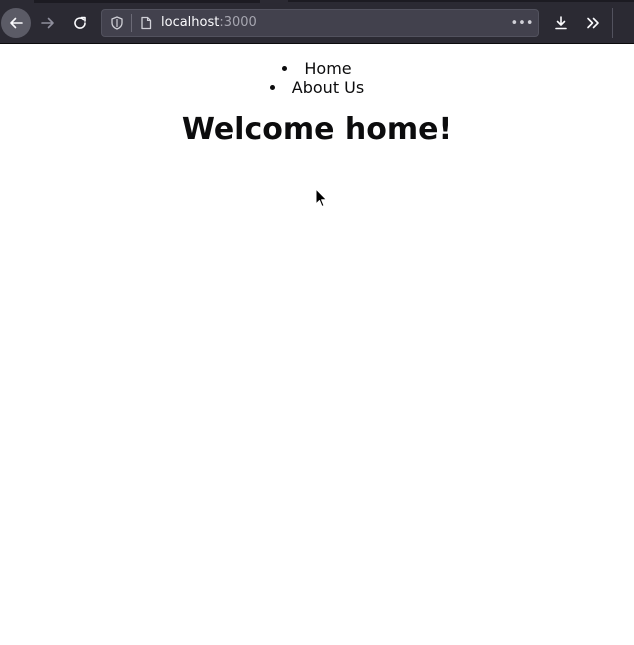 The image size is (634, 645). I want to click on download-icon, so click(561, 23).